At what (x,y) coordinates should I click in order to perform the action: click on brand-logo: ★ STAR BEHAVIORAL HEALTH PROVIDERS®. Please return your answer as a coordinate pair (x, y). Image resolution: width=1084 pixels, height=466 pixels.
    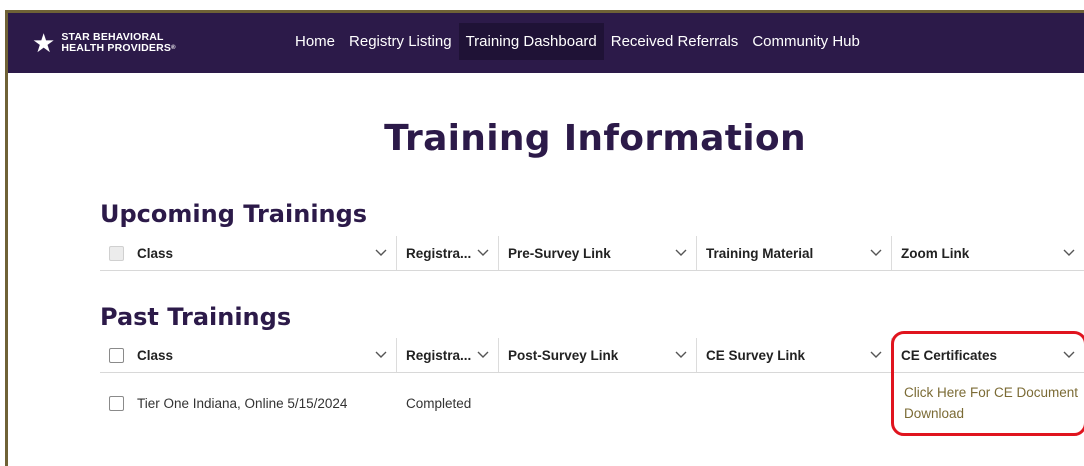
    Looking at the image, I should click on (104, 43).